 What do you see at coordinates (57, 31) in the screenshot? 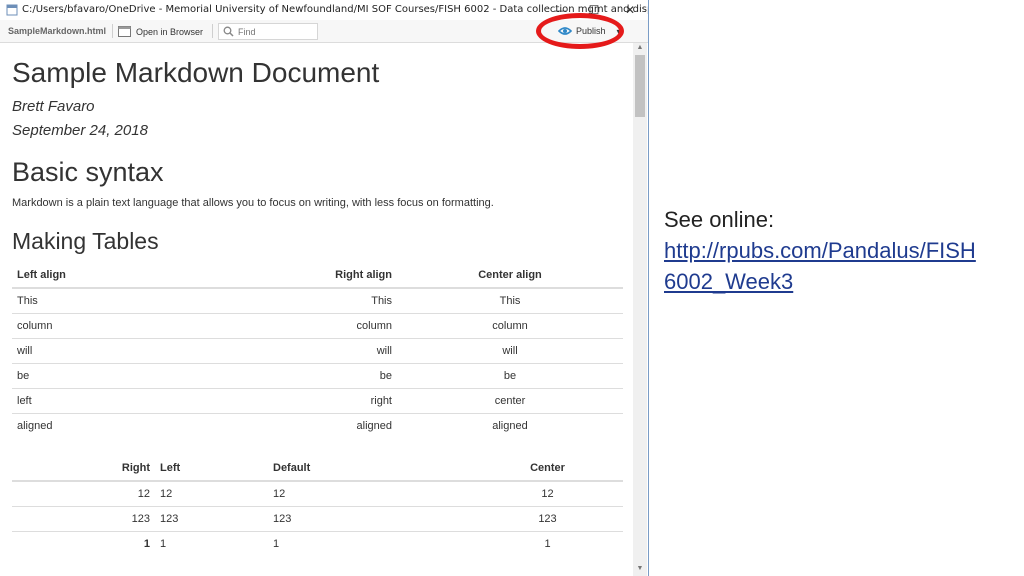
I see `file-name-label: SampleMarkdown.html` at bounding box center [57, 31].